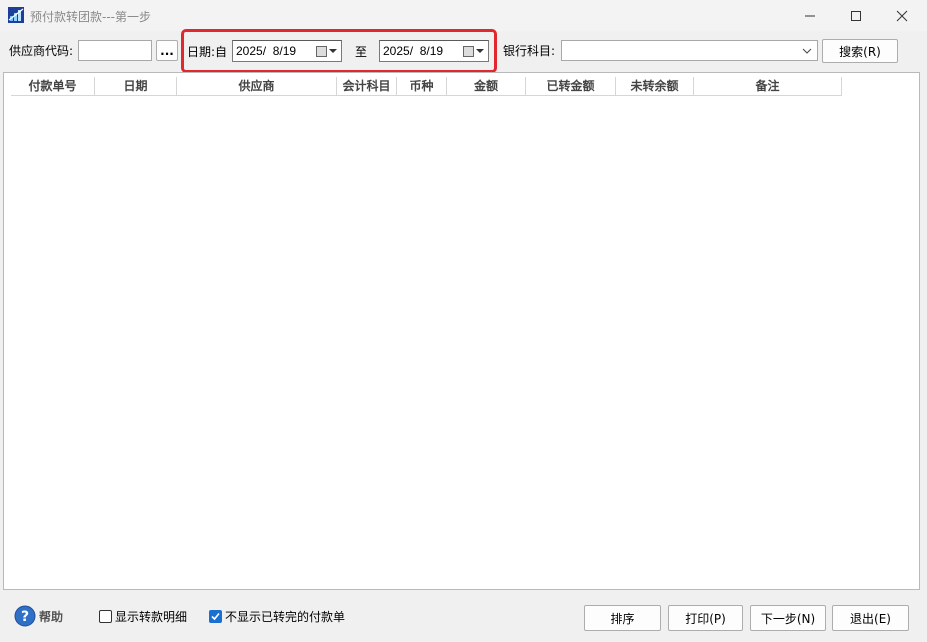 Image resolution: width=927 pixels, height=642 pixels. I want to click on checkbox-checked-icon, so click(215, 616).